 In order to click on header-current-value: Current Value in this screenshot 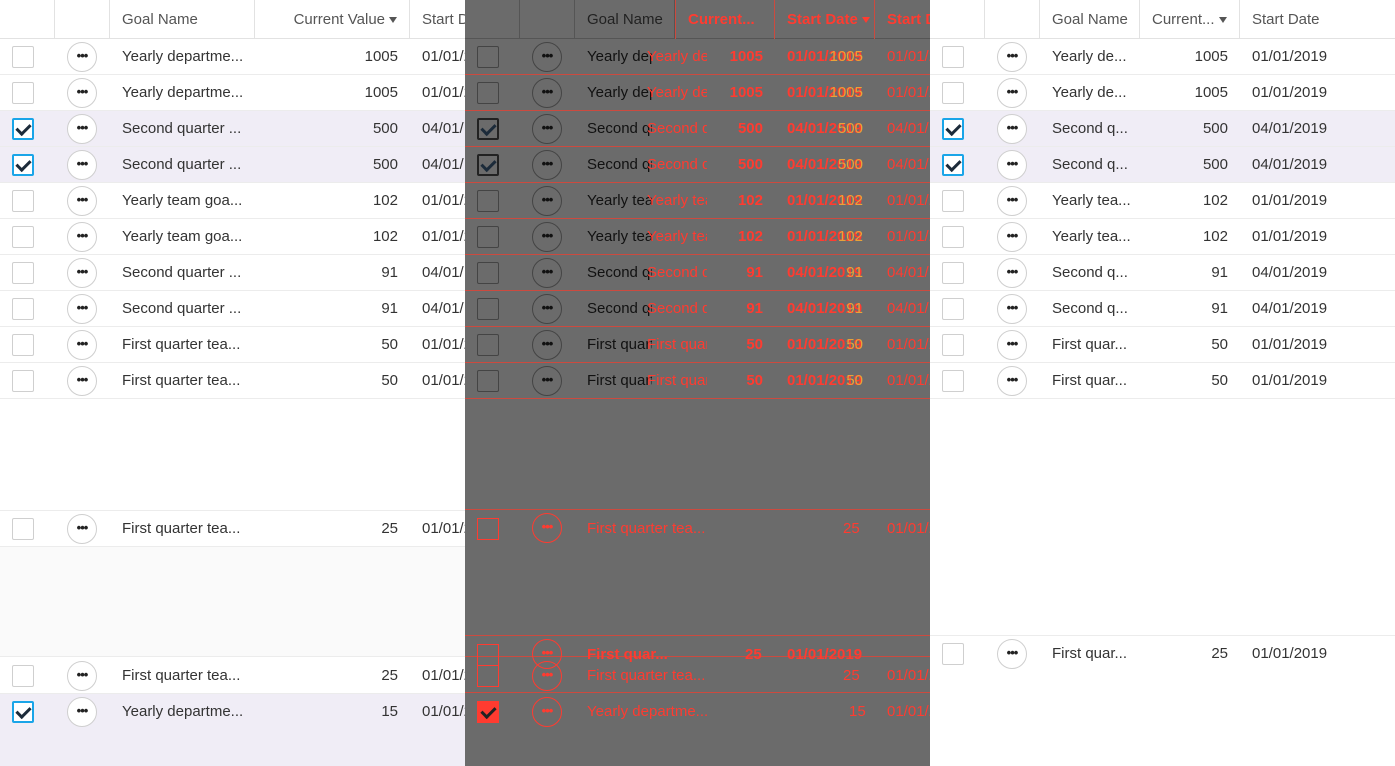, I will do `click(332, 19)`.